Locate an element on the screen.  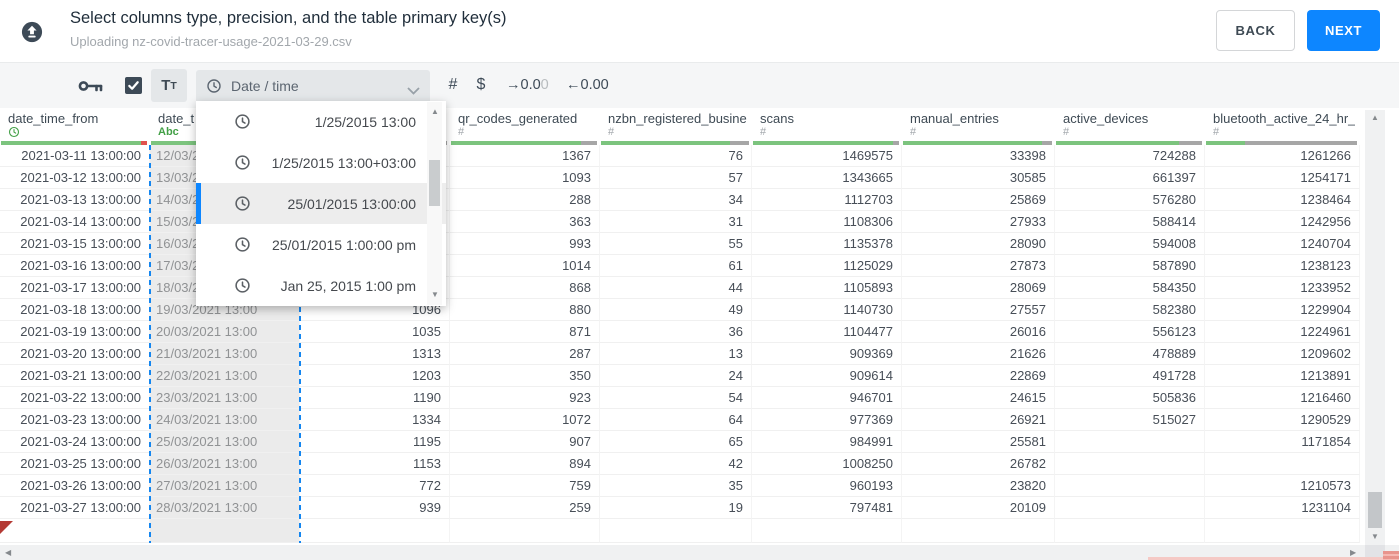
column-name: scans is located at coordinates (777, 118).